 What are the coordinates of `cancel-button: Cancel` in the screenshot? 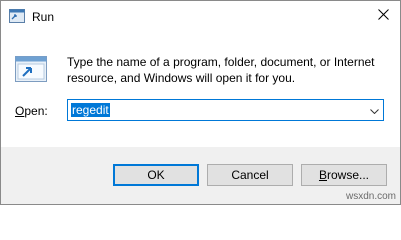 It's located at (250, 175).